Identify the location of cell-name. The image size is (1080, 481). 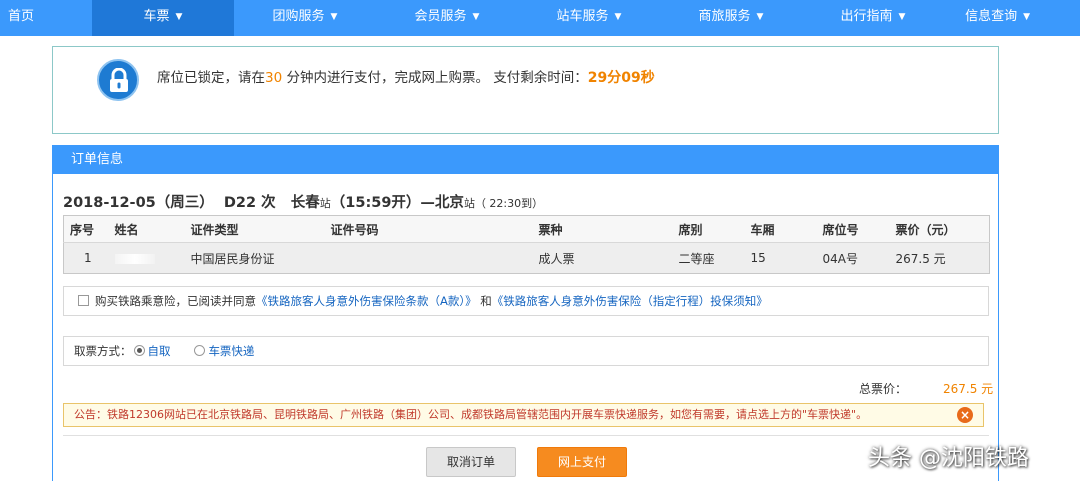
(146, 258).